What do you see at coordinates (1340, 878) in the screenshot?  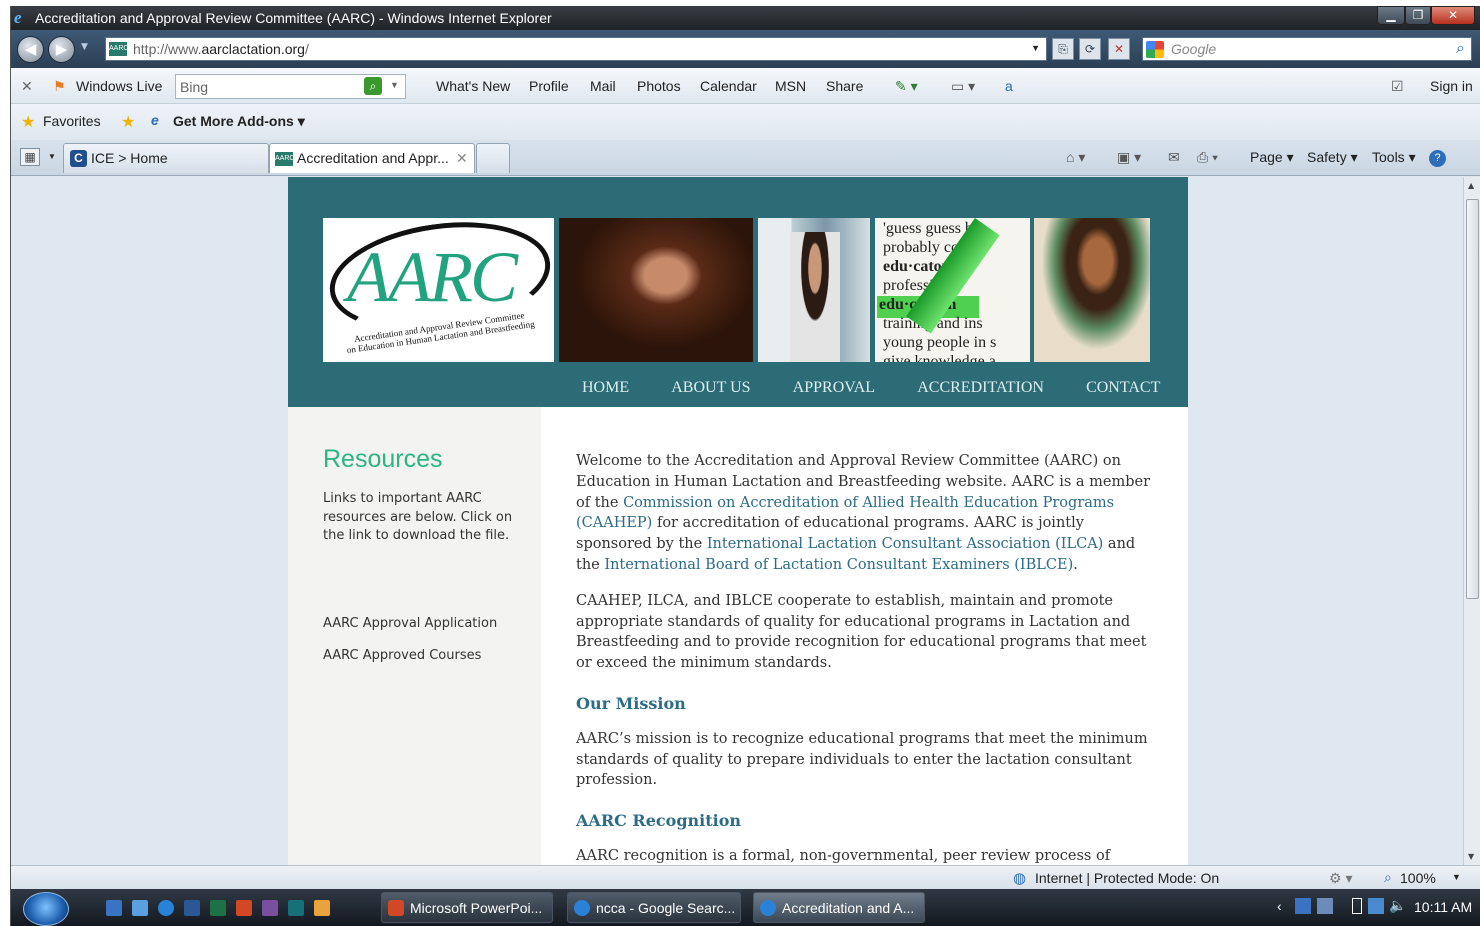 I see `protected-mode-icon: ⚙ ▾` at bounding box center [1340, 878].